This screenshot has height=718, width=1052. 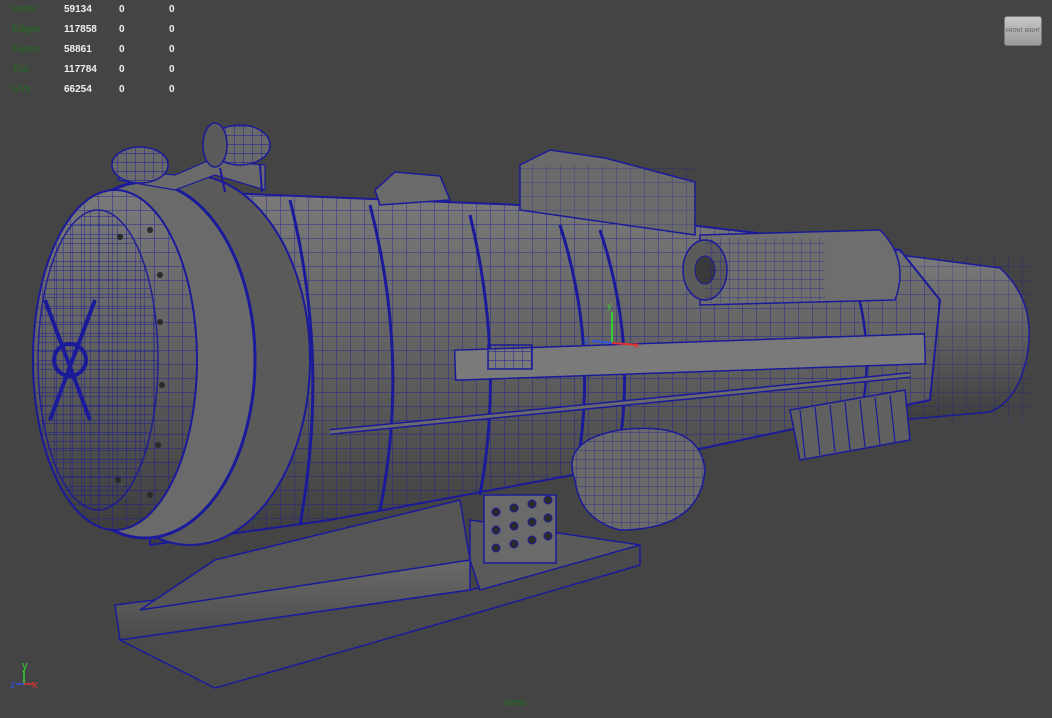 What do you see at coordinates (636, 345) in the screenshot?
I see `pivot-x-label: x` at bounding box center [636, 345].